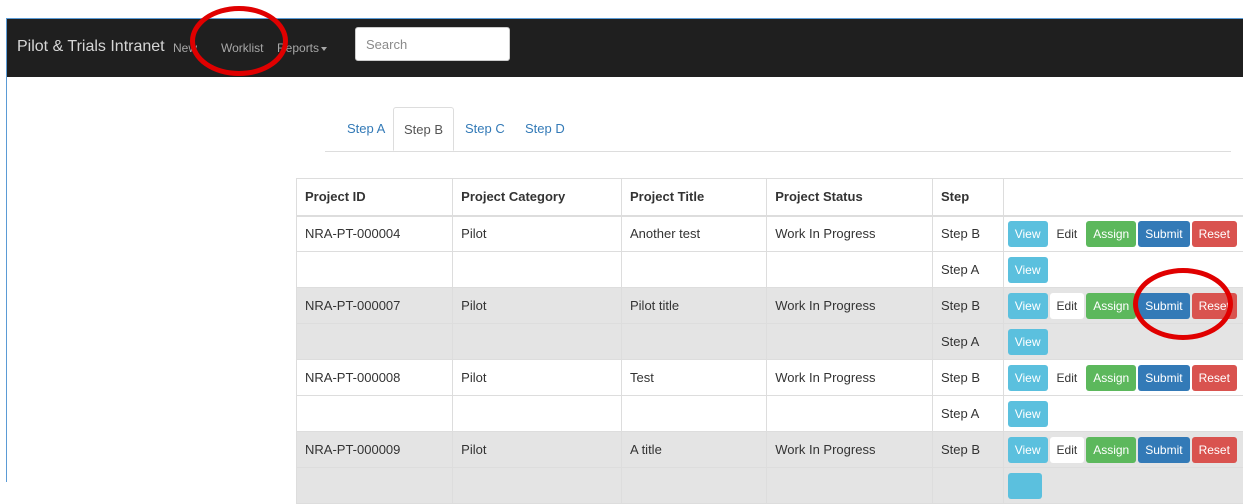 This screenshot has width=1243, height=504. I want to click on tab-step-b: Step B, so click(423, 129).